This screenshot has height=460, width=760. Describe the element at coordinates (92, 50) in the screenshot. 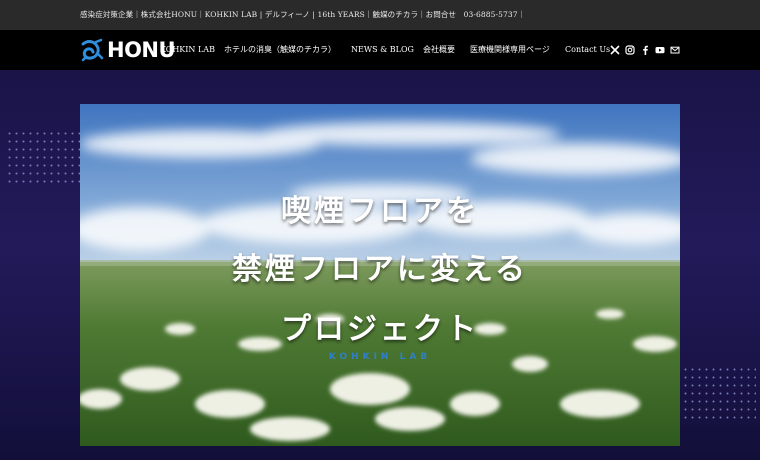

I see `turtle-logo-icon` at that location.